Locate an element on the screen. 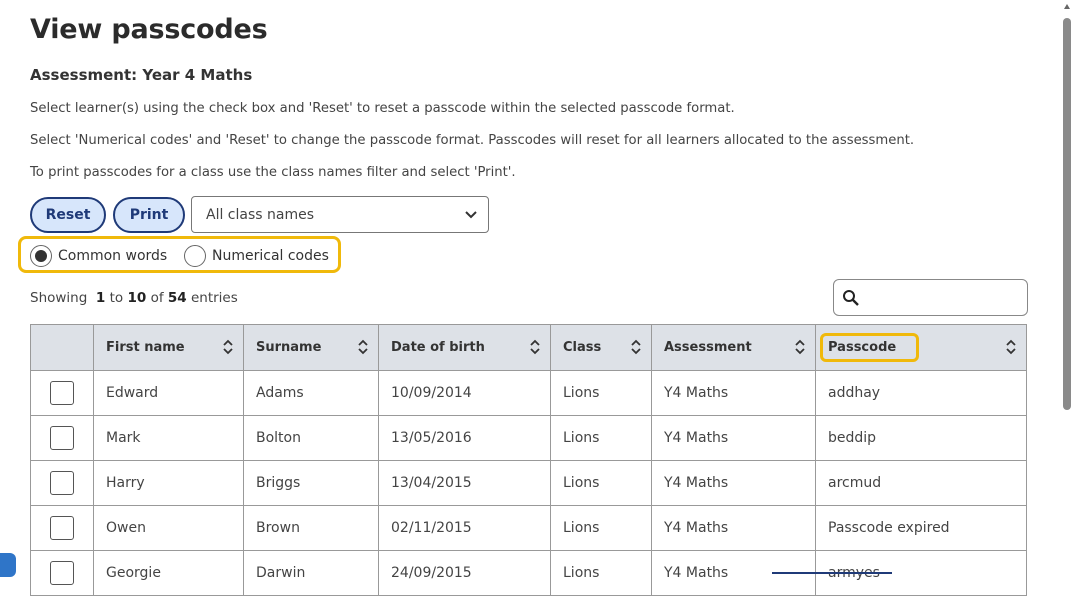 This screenshot has height=596, width=1075. numerical-codes-radio: Numerical codes is located at coordinates (256, 256).